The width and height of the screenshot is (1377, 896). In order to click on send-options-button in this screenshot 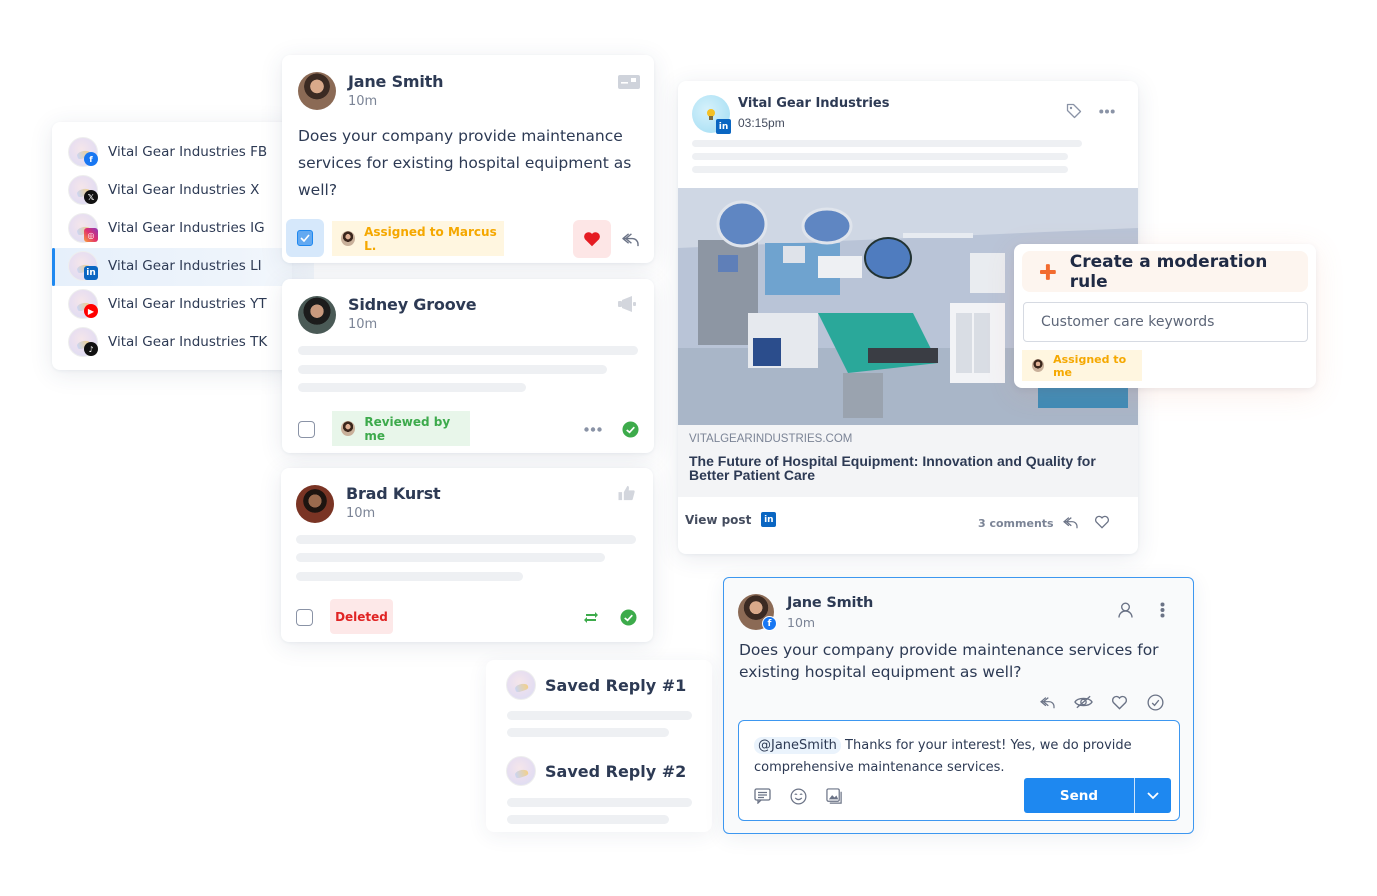, I will do `click(1153, 795)`.